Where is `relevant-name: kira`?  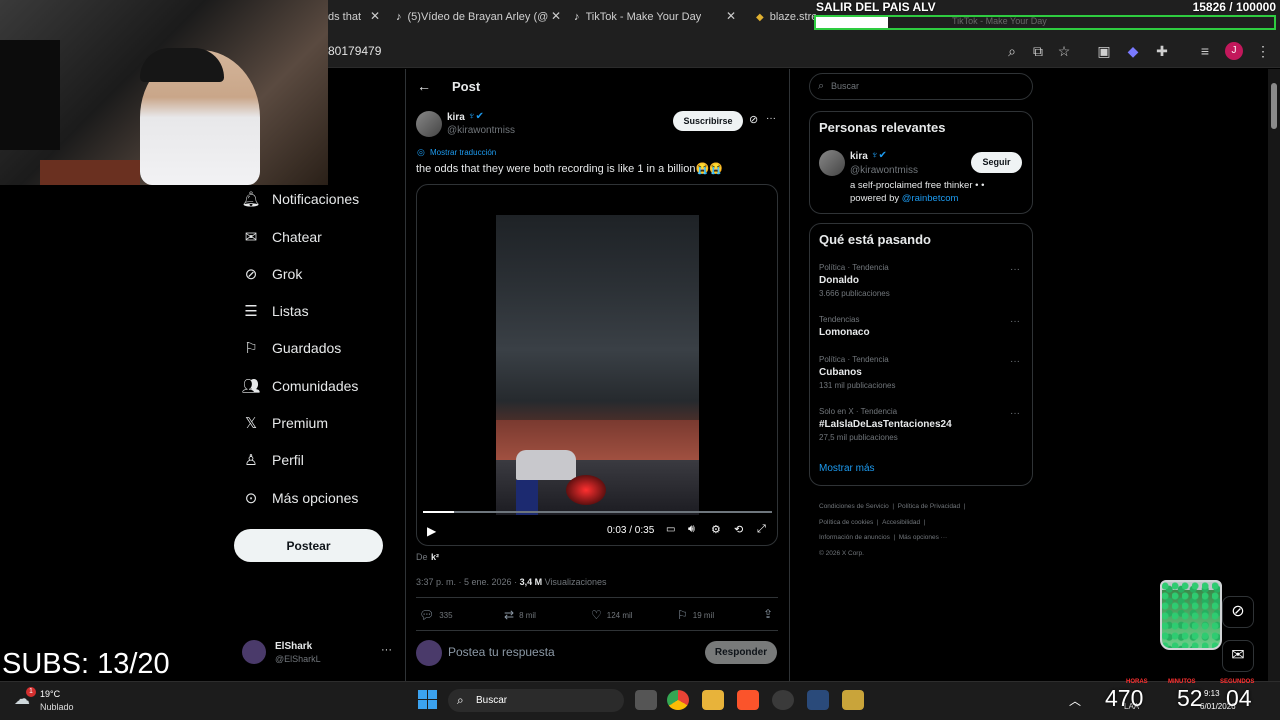
relevant-name: kira is located at coordinates (859, 156).